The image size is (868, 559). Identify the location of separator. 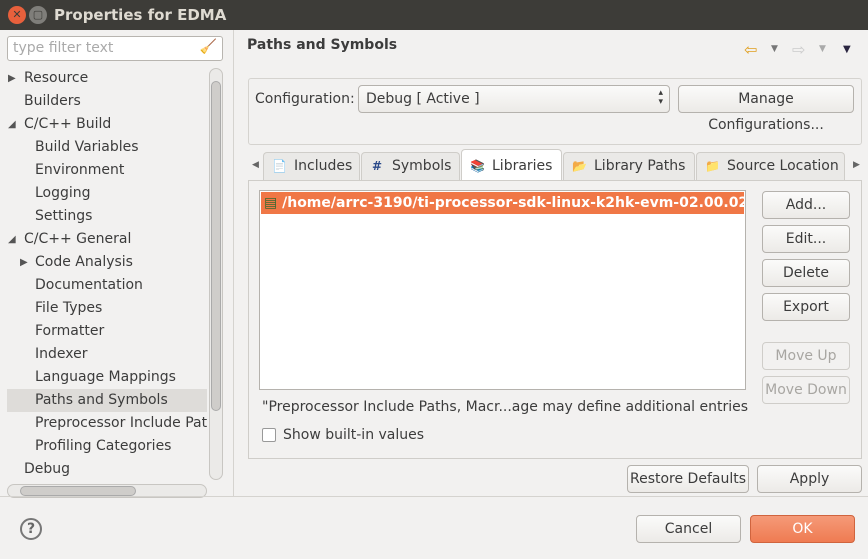
(434, 496).